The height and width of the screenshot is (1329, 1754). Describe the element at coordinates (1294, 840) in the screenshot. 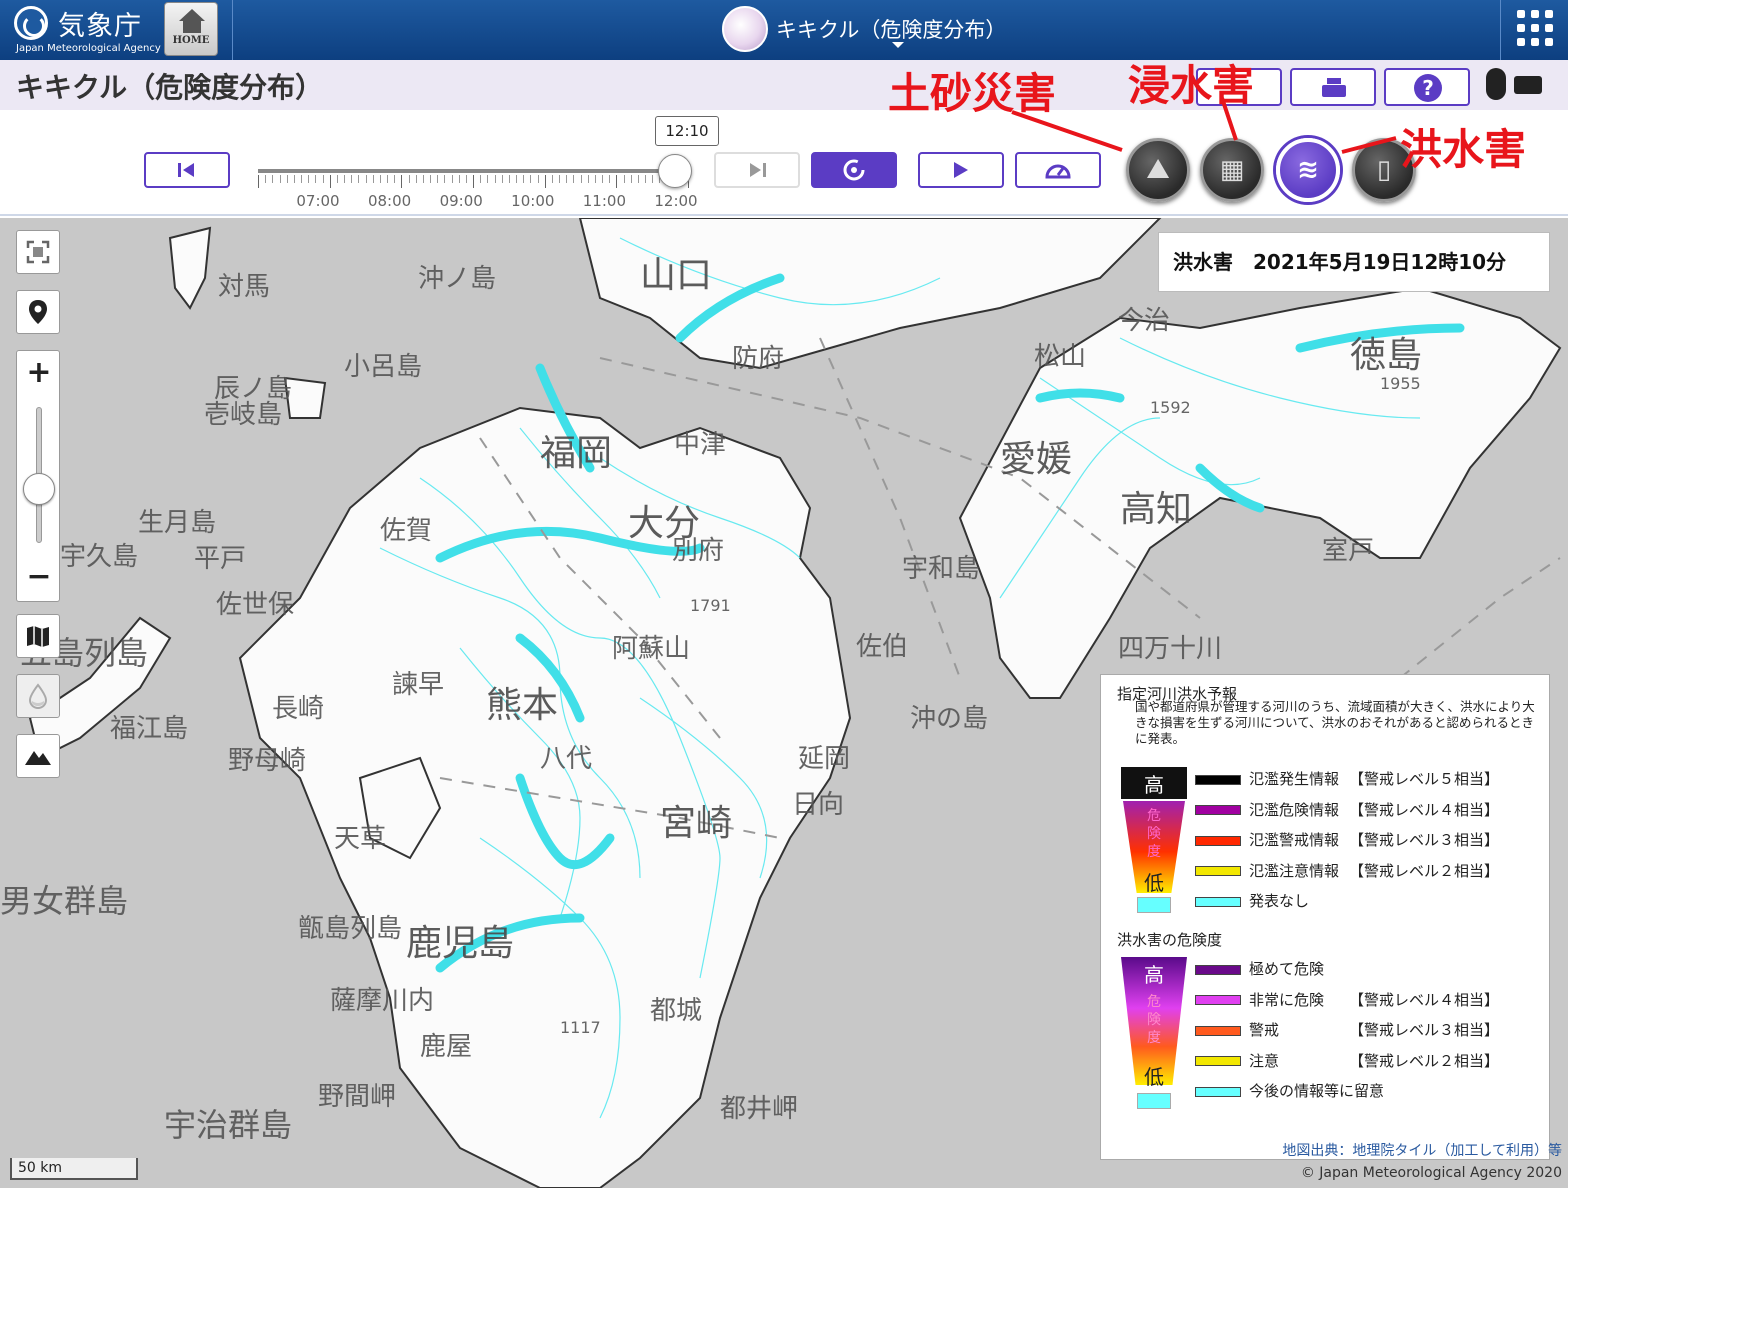

I see `legend-item-label: 氾濫警戒情報` at that location.